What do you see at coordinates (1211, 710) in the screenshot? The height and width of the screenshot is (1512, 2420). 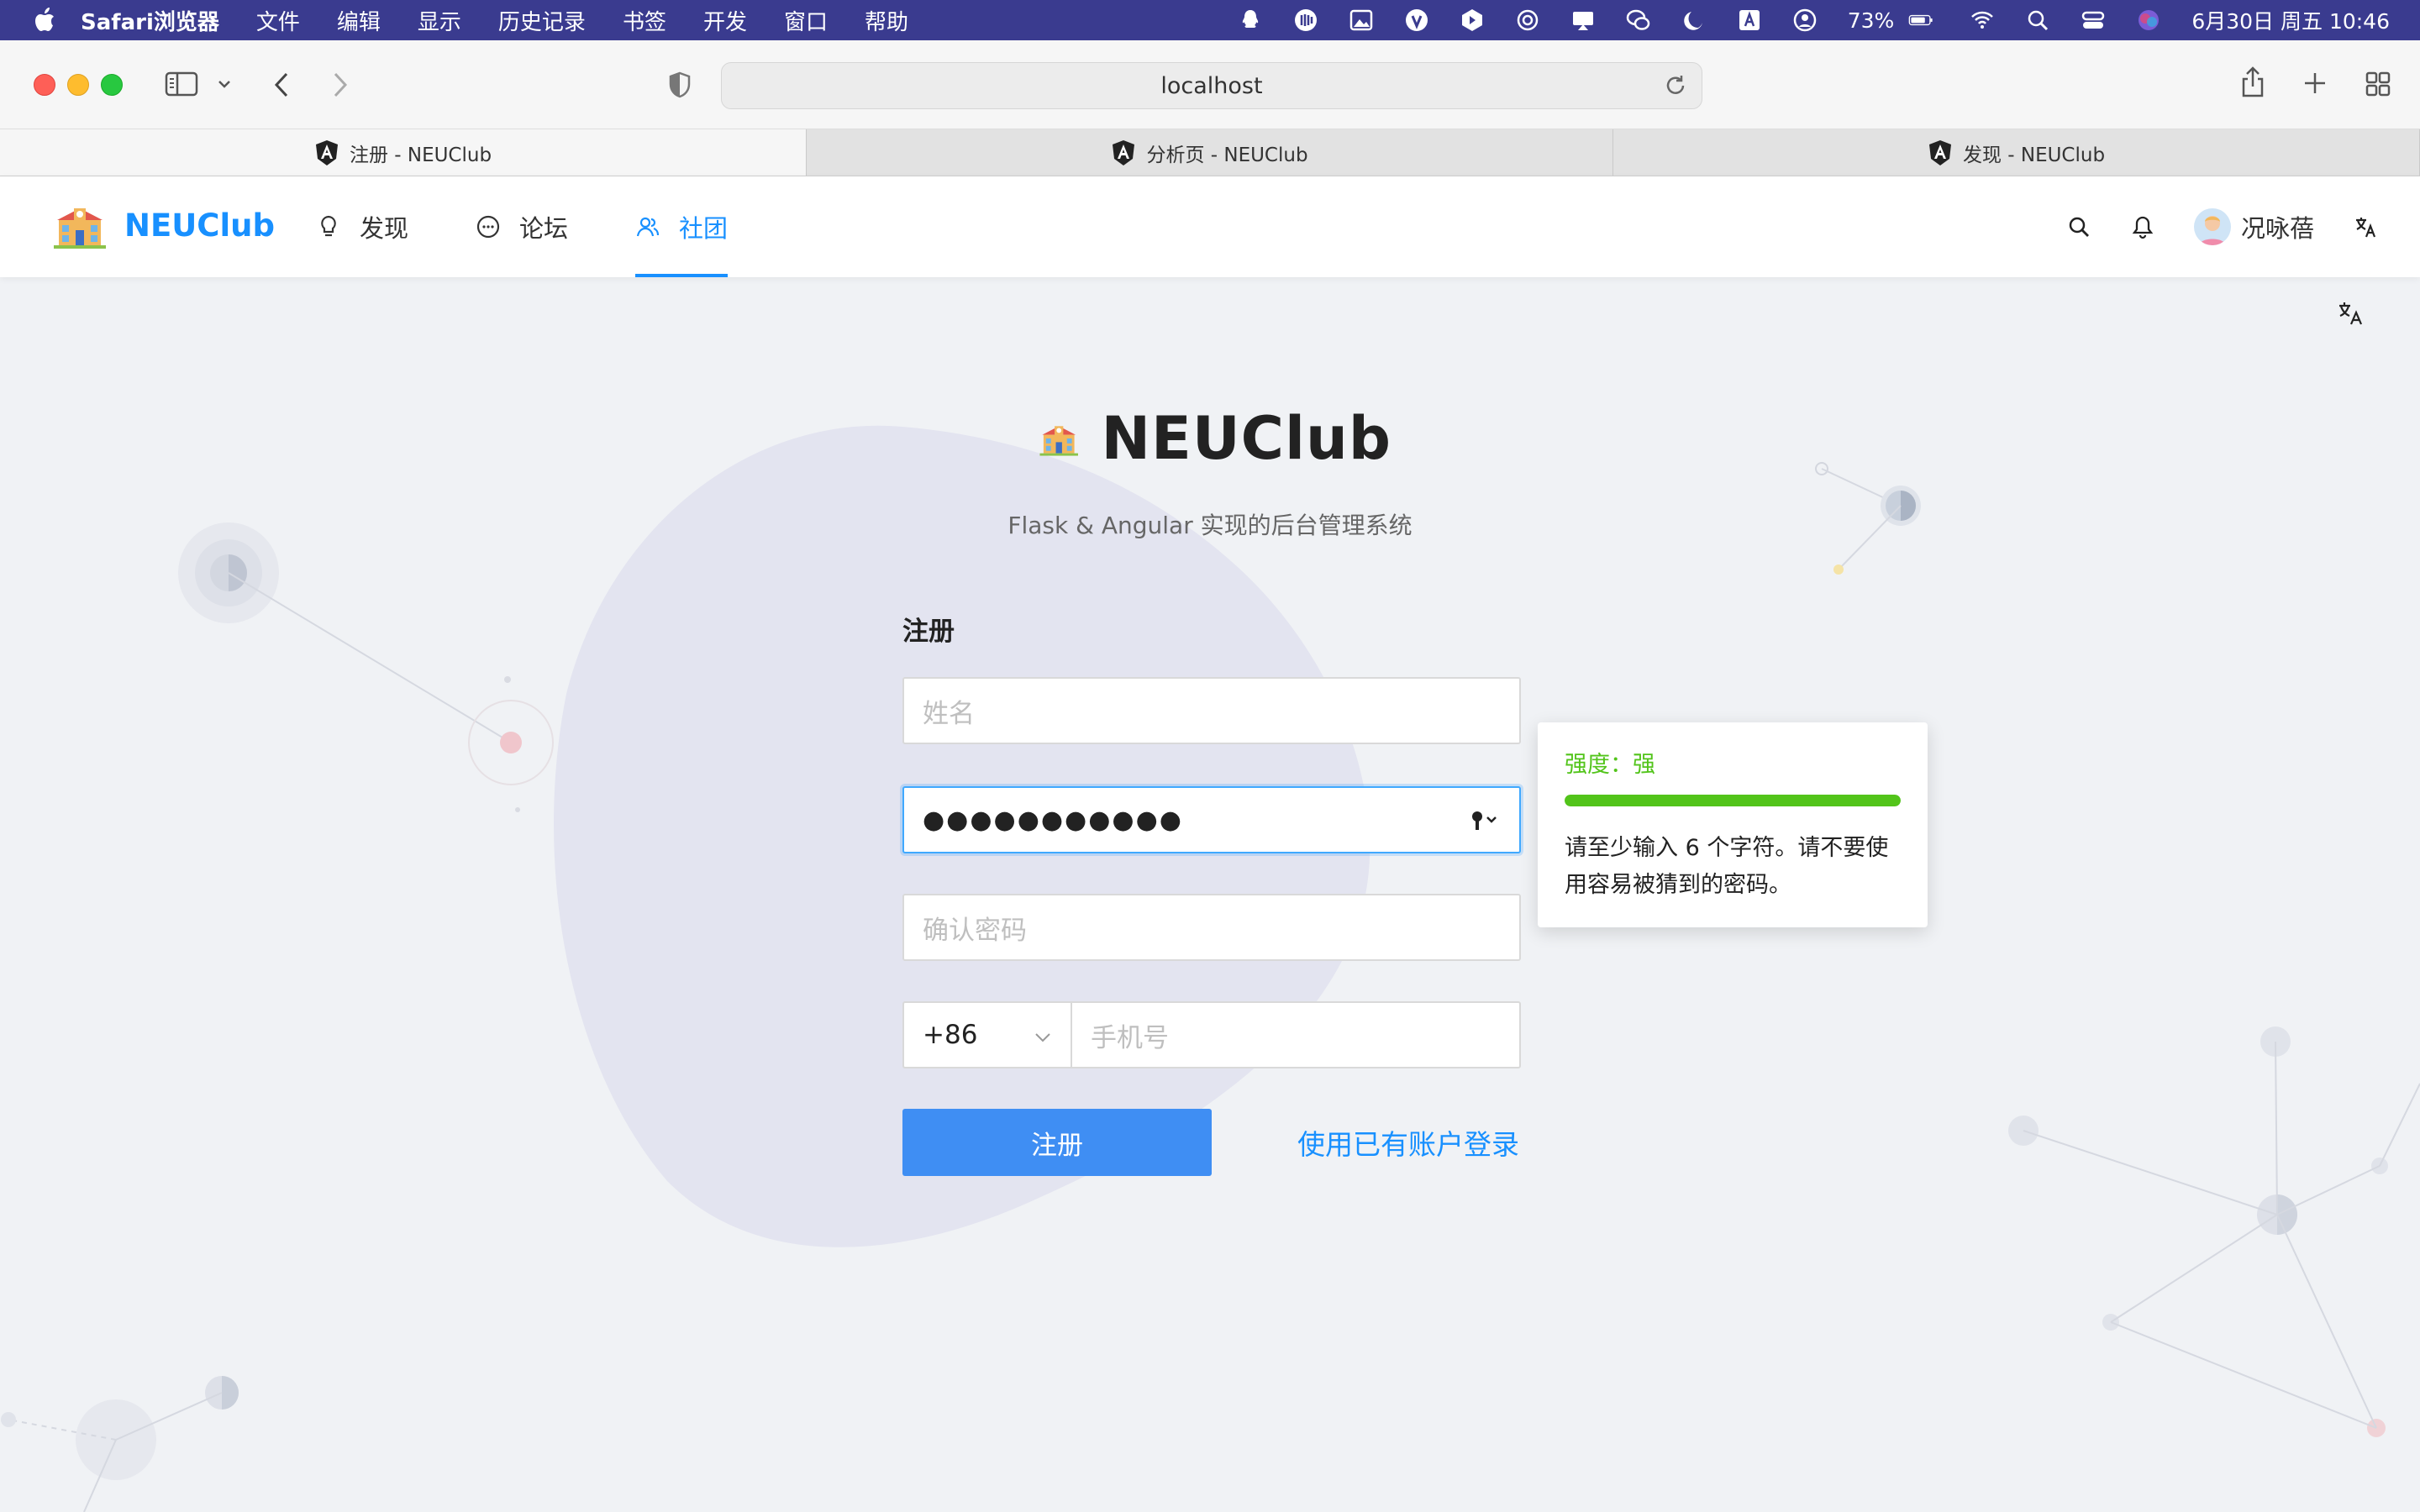 I see `name-input: 姓名` at bounding box center [1211, 710].